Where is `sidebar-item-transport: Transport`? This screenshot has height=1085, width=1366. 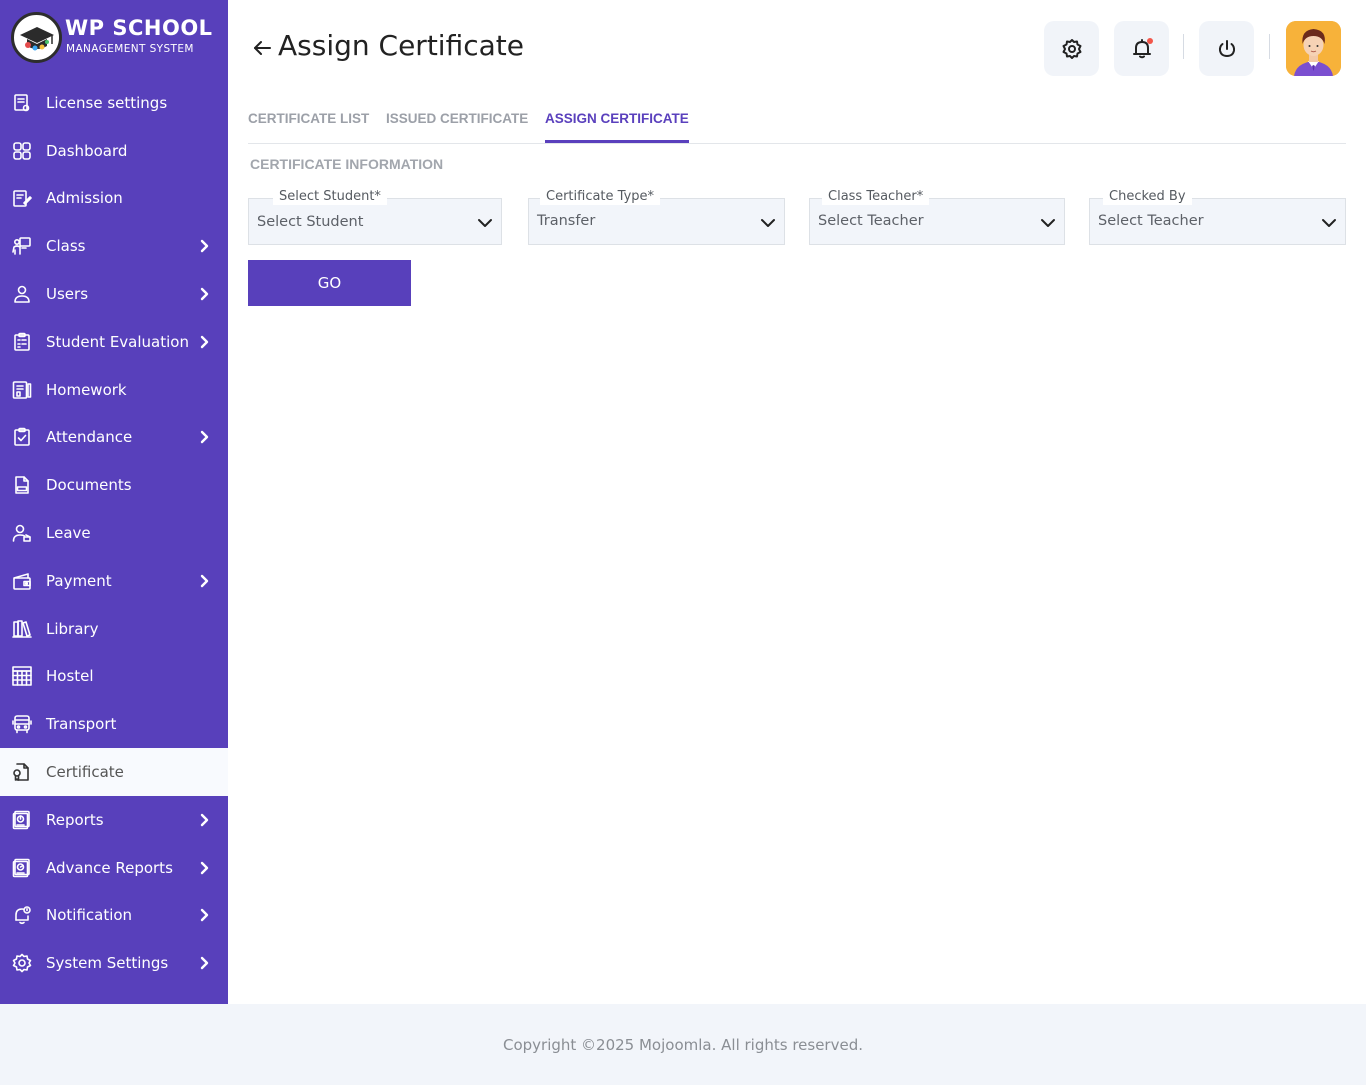
sidebar-item-transport: Transport is located at coordinates (114, 724).